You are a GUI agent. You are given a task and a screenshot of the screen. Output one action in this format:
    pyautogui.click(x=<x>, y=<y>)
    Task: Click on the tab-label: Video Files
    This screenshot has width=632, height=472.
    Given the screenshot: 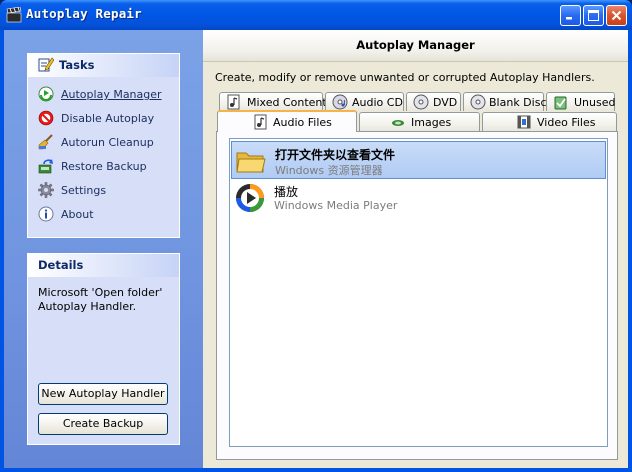 What is the action you would take?
    pyautogui.click(x=566, y=122)
    